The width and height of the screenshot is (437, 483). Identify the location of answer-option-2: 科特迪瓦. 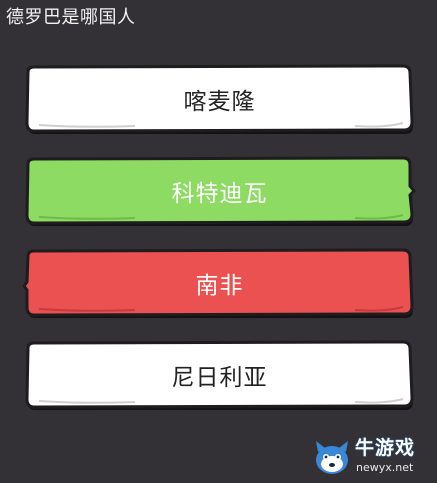
(221, 191).